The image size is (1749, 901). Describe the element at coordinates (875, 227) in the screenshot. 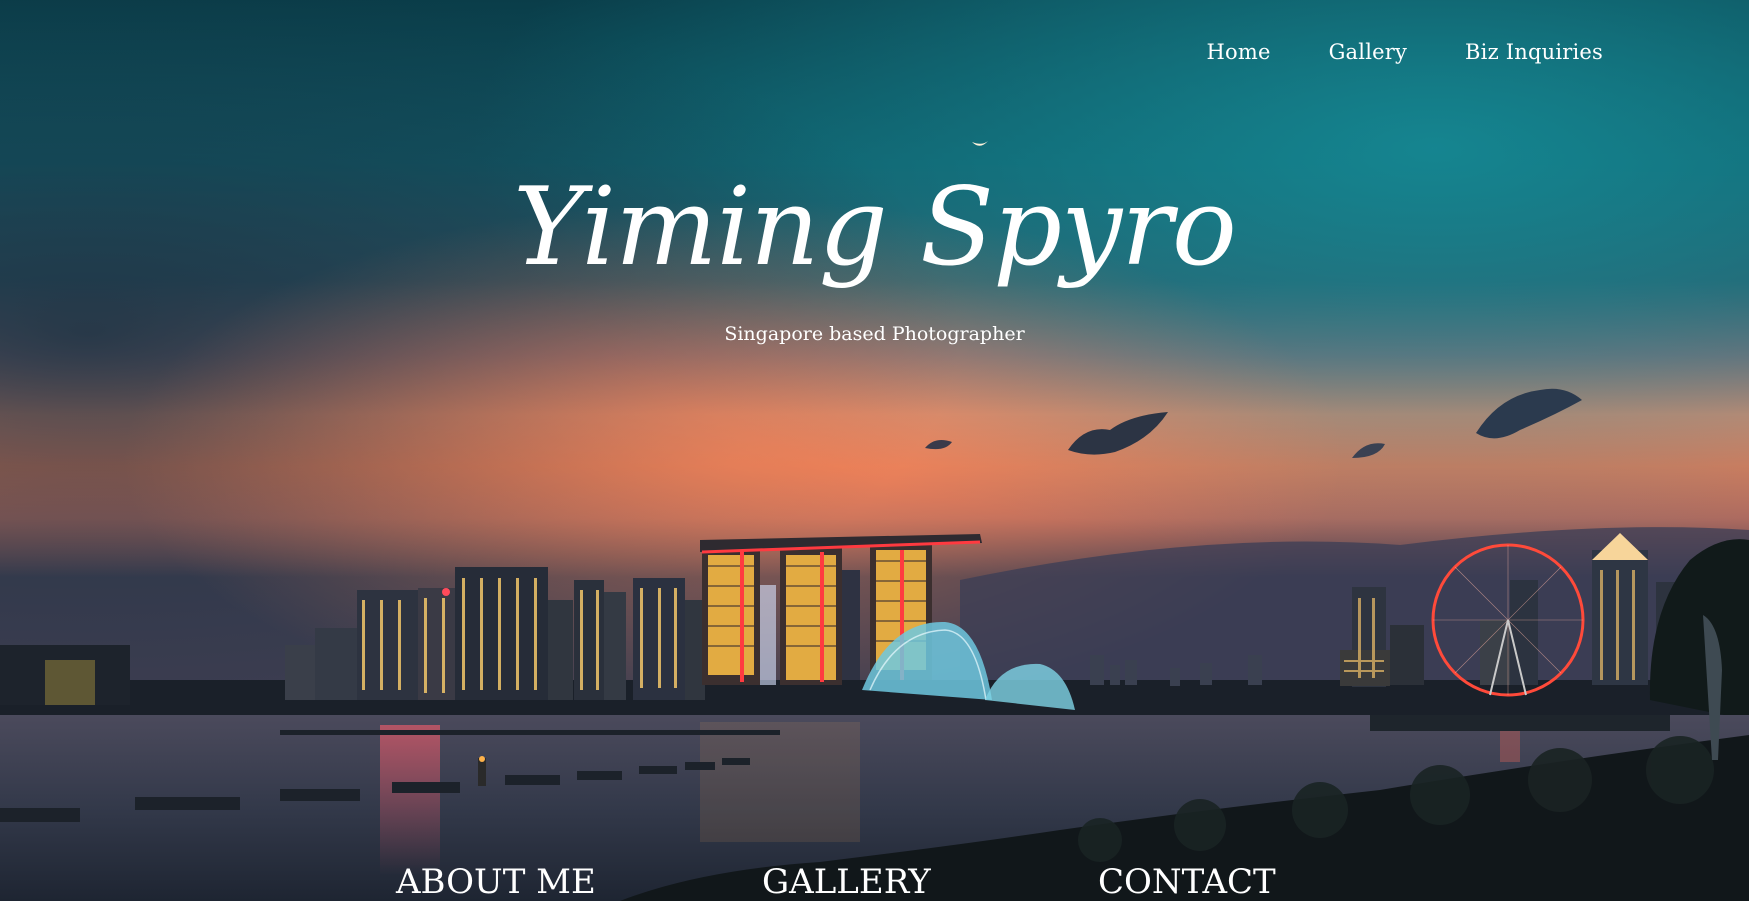

I see `hero-title: Yiming Spyro` at that location.